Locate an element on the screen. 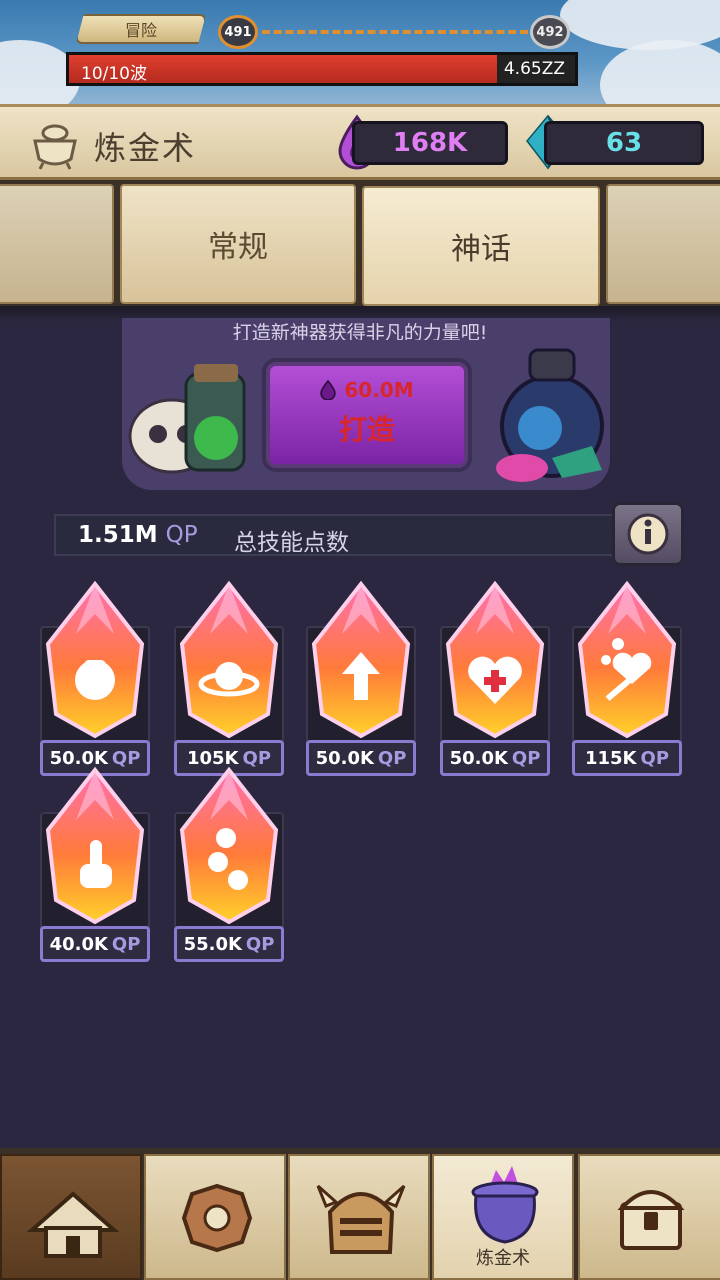 The height and width of the screenshot is (1280, 720). craft-hint: 打造新神器获得非凡的力量吧! is located at coordinates (360, 331).